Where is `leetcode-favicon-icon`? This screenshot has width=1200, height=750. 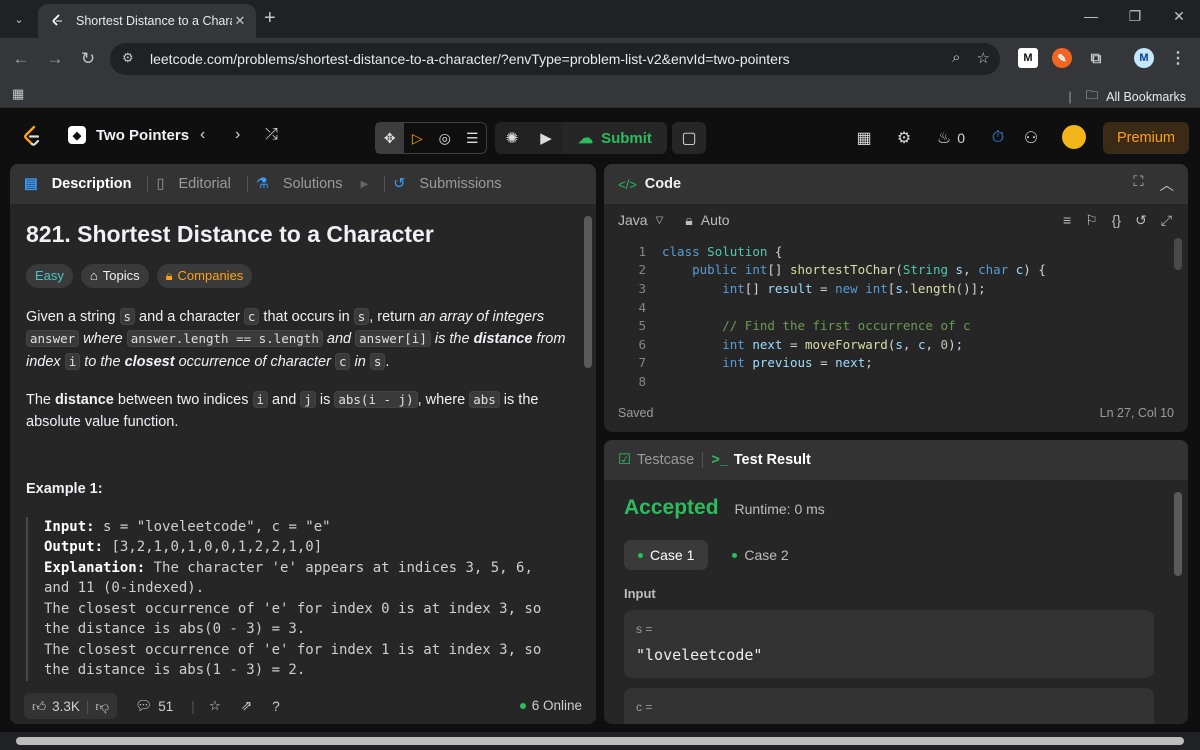
leetcode-favicon-icon is located at coordinates (57, 20).